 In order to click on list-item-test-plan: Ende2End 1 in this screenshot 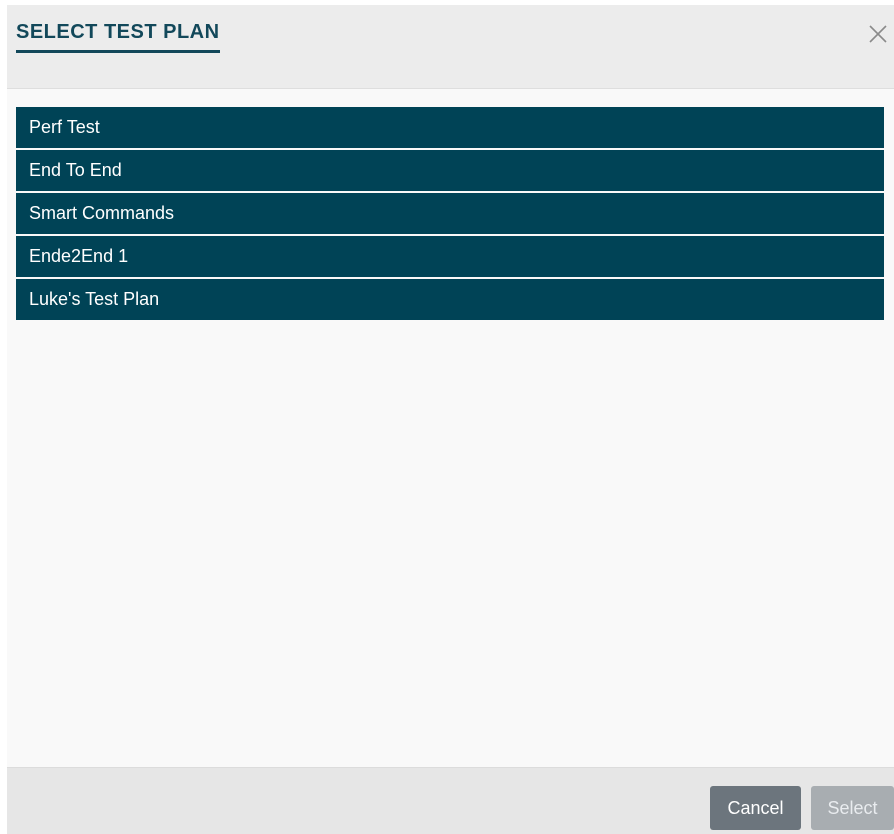, I will do `click(450, 256)`.